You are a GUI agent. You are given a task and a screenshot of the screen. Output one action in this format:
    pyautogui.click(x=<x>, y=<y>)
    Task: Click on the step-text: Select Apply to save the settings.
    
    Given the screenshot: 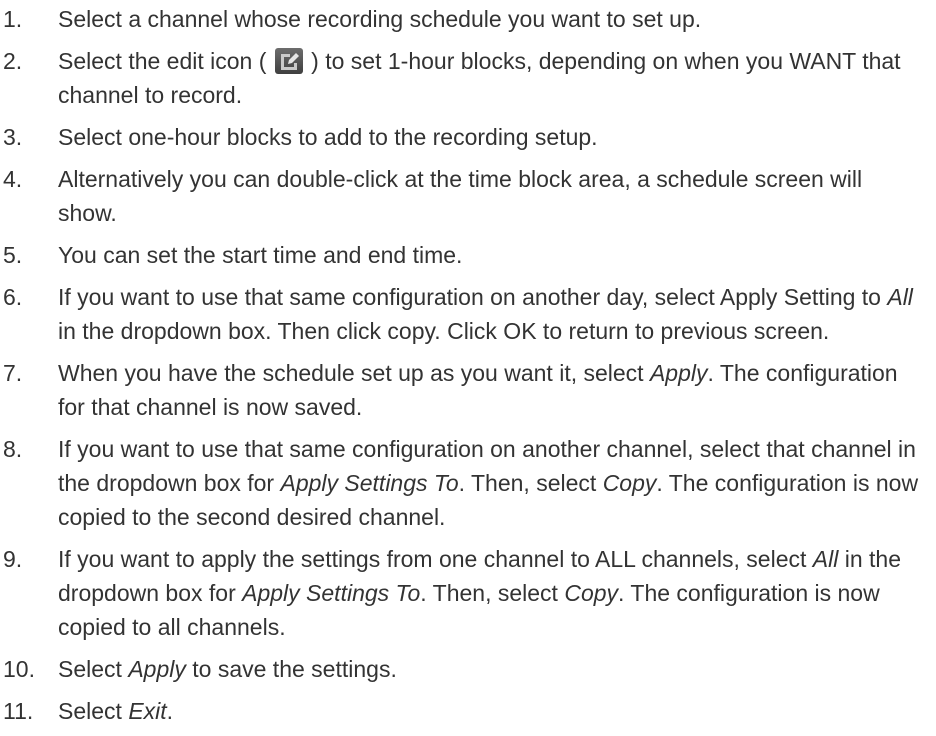 What is the action you would take?
    pyautogui.click(x=491, y=669)
    